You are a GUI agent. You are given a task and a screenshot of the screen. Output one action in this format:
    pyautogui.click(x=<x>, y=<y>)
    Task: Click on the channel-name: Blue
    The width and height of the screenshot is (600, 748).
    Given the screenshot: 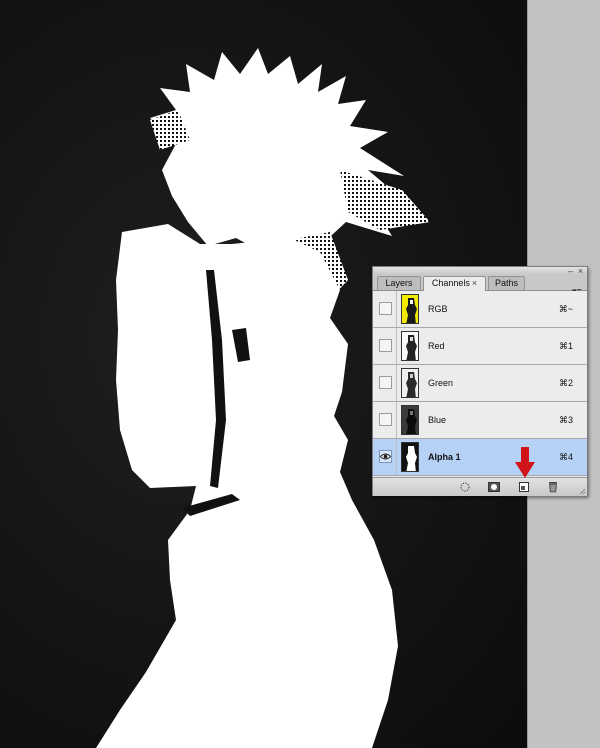 What is the action you would take?
    pyautogui.click(x=437, y=420)
    